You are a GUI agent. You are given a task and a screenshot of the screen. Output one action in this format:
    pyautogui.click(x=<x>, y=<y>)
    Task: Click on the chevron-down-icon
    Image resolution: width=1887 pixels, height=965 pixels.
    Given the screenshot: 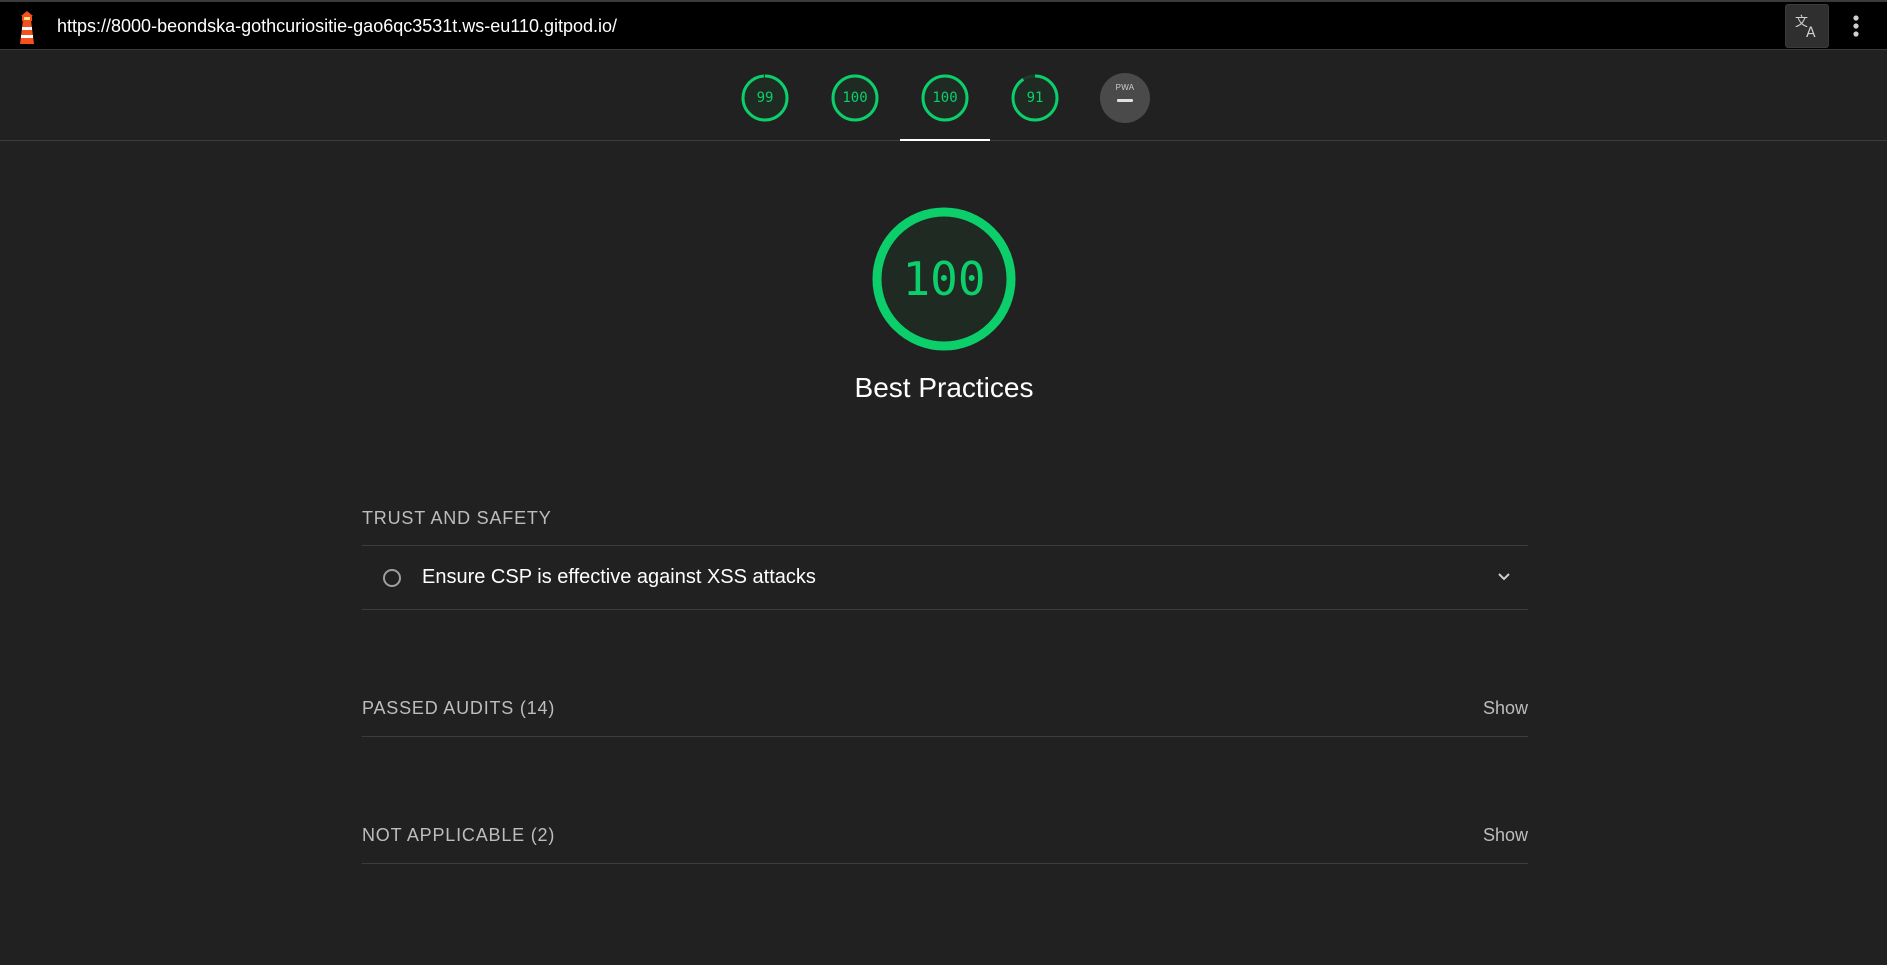 What is the action you would take?
    pyautogui.click(x=1504, y=576)
    